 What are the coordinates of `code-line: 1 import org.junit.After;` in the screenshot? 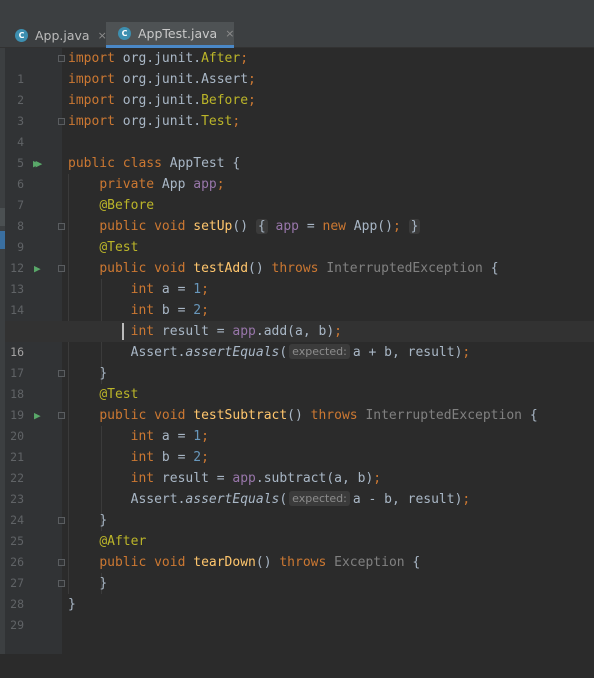 It's located at (299, 67).